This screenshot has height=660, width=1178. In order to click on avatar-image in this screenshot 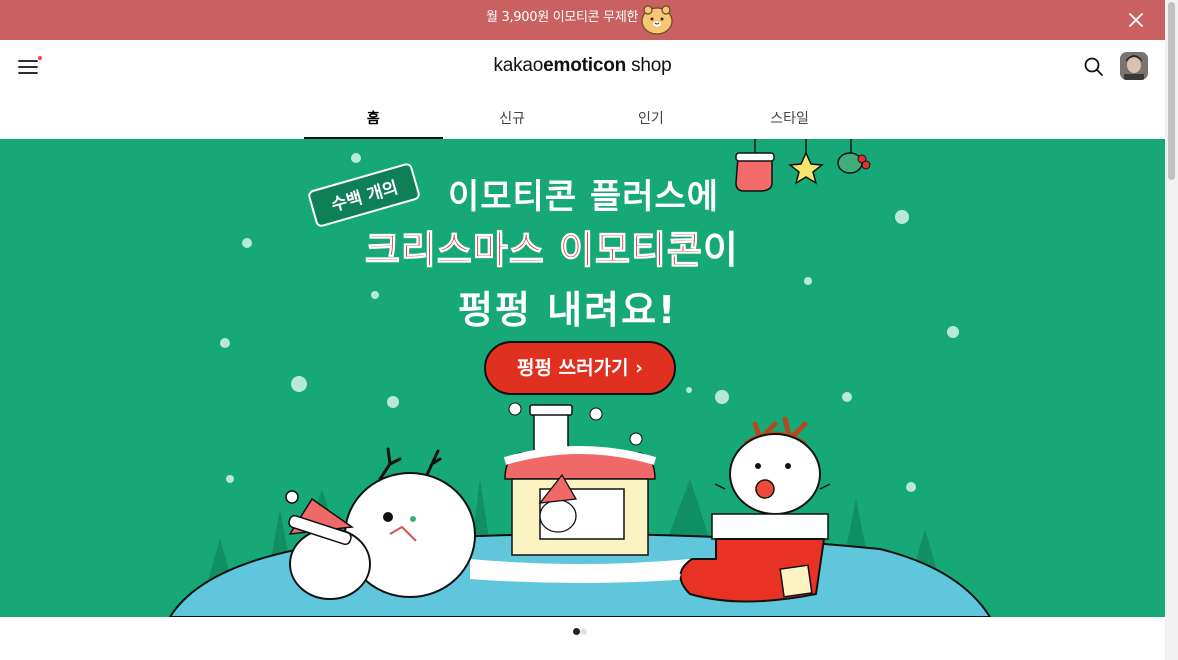, I will do `click(1134, 66)`.